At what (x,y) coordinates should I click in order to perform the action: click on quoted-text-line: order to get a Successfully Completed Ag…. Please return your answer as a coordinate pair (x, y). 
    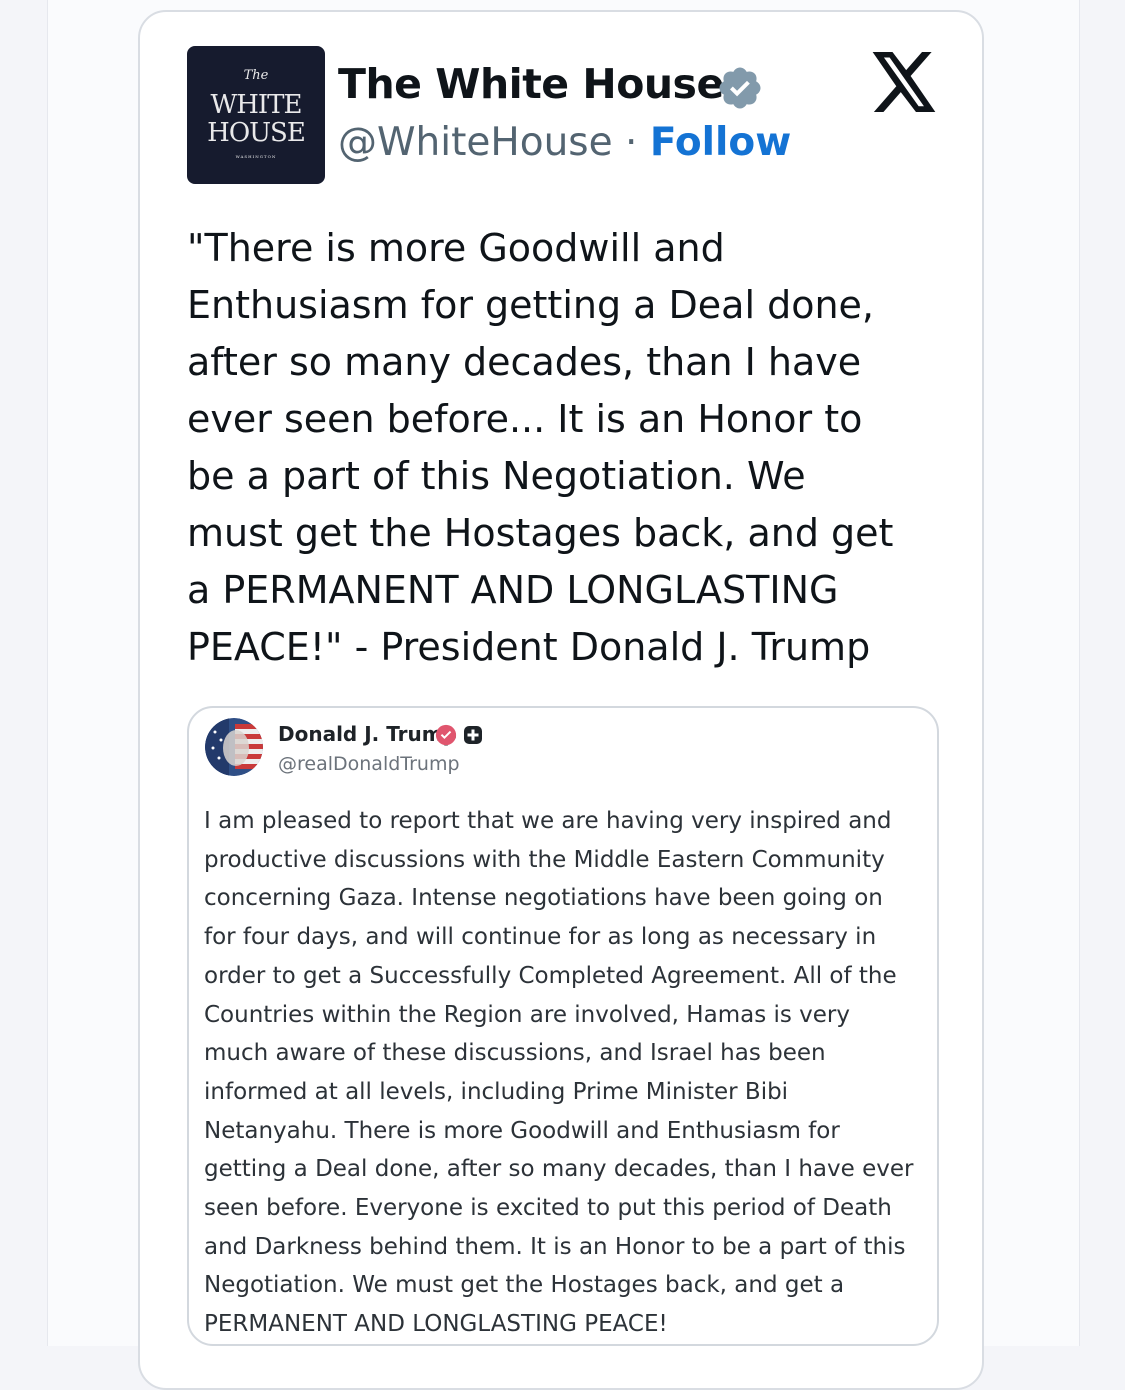
    Looking at the image, I should click on (550, 975).